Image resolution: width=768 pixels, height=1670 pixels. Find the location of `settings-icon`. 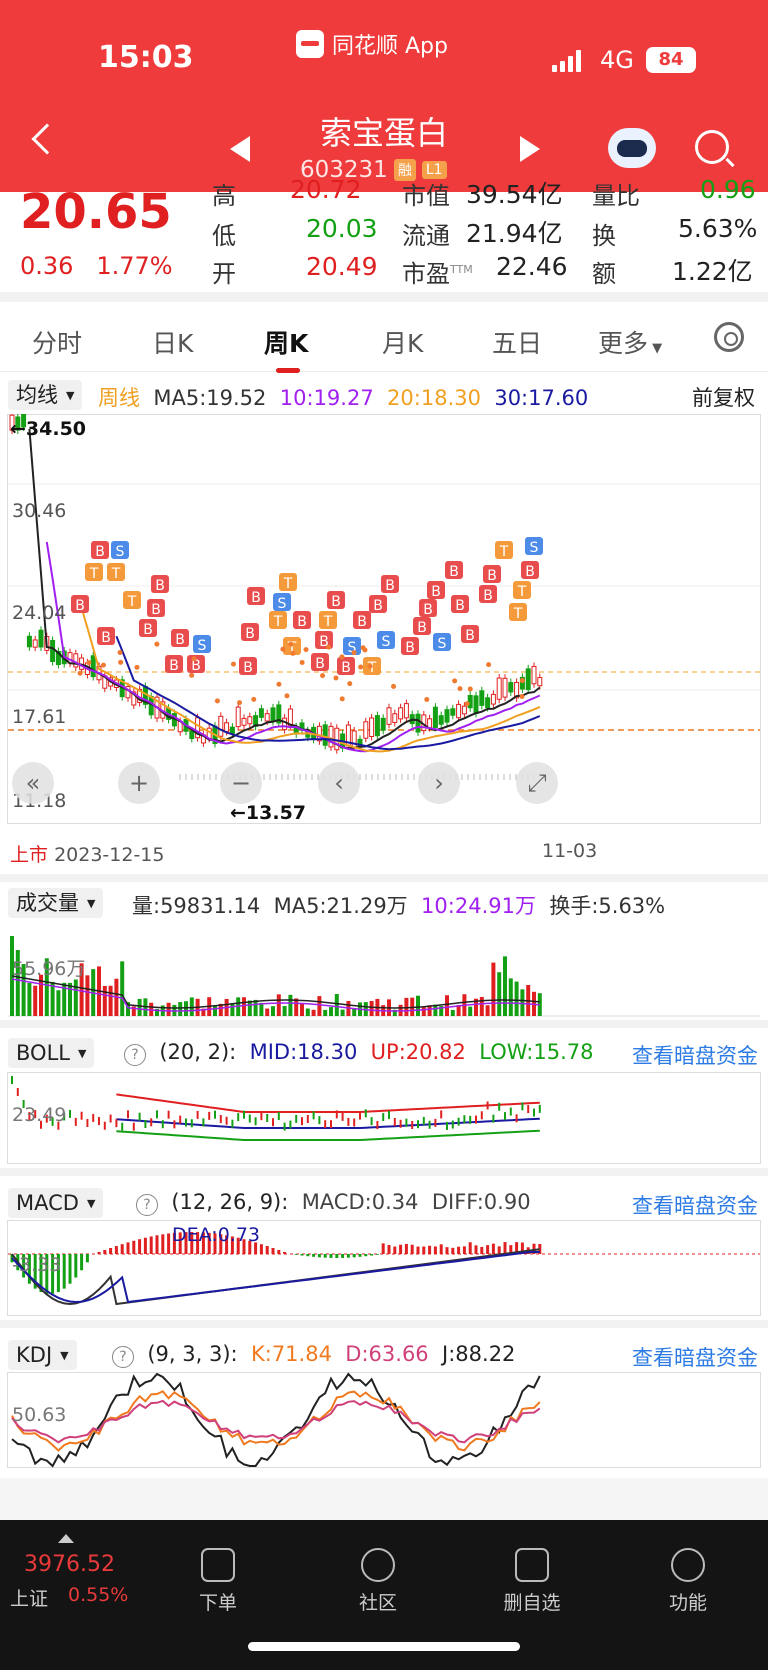

settings-icon is located at coordinates (729, 337).